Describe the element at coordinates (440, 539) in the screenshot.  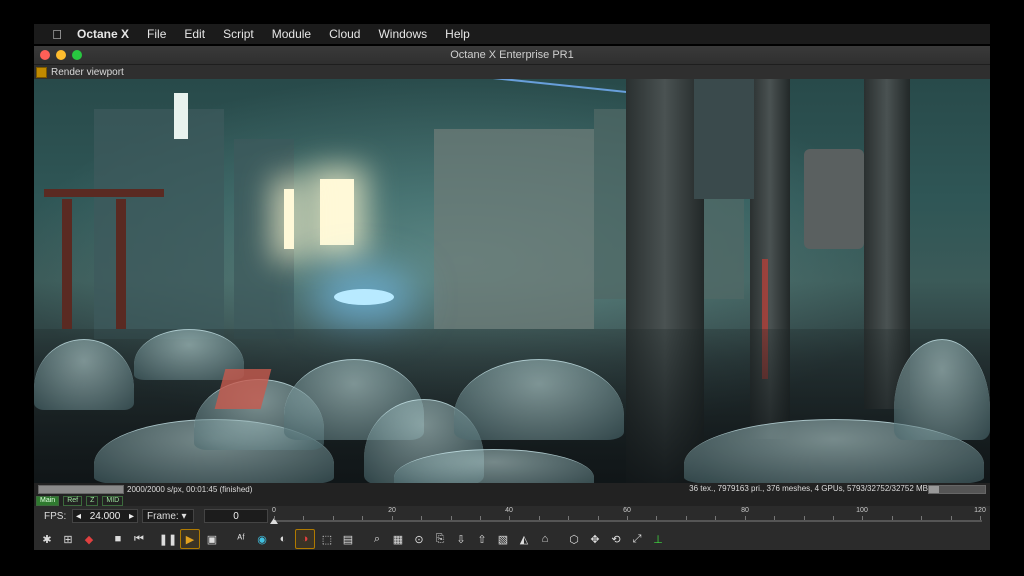
I see `save-image-icon: ⎘` at that location.